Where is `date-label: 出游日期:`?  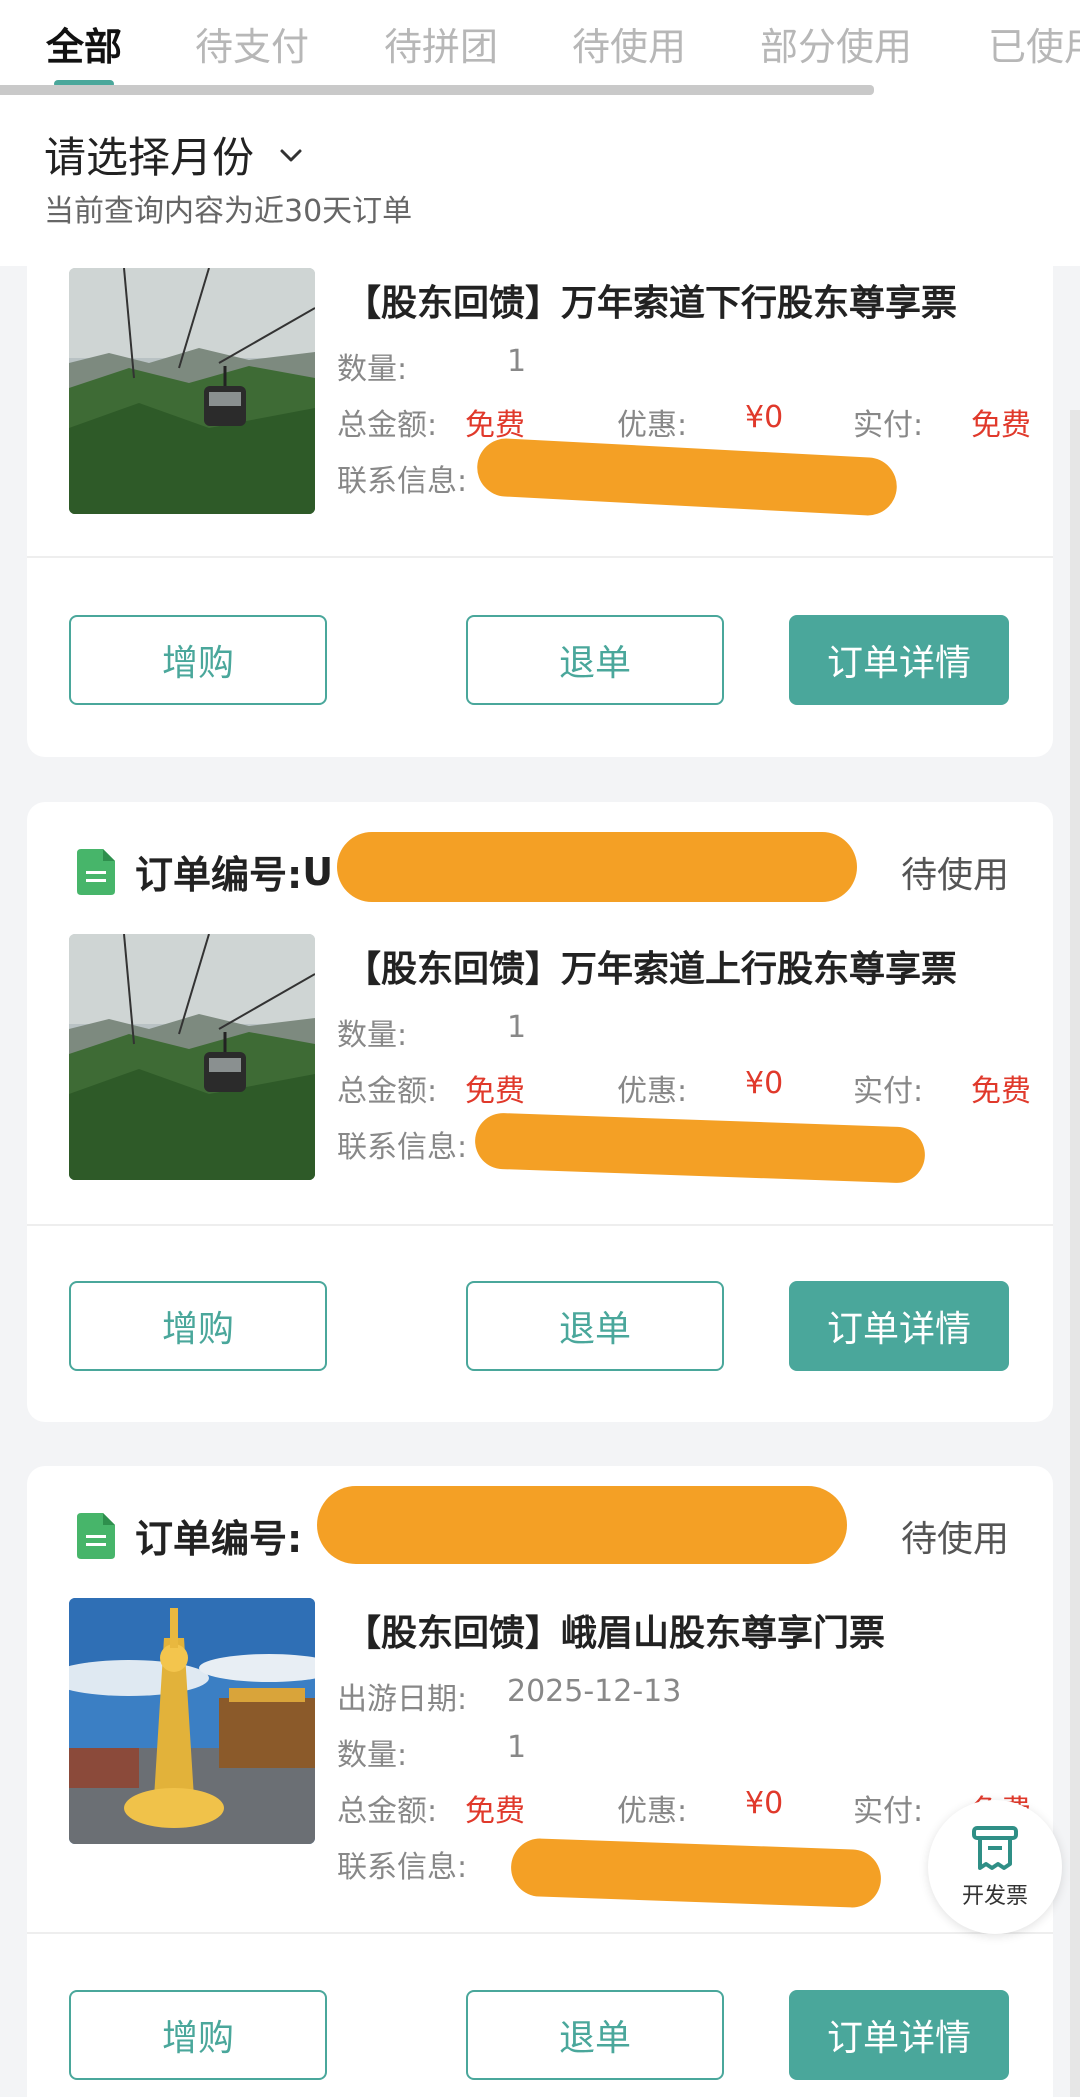
date-label: 出游日期: is located at coordinates (402, 1699).